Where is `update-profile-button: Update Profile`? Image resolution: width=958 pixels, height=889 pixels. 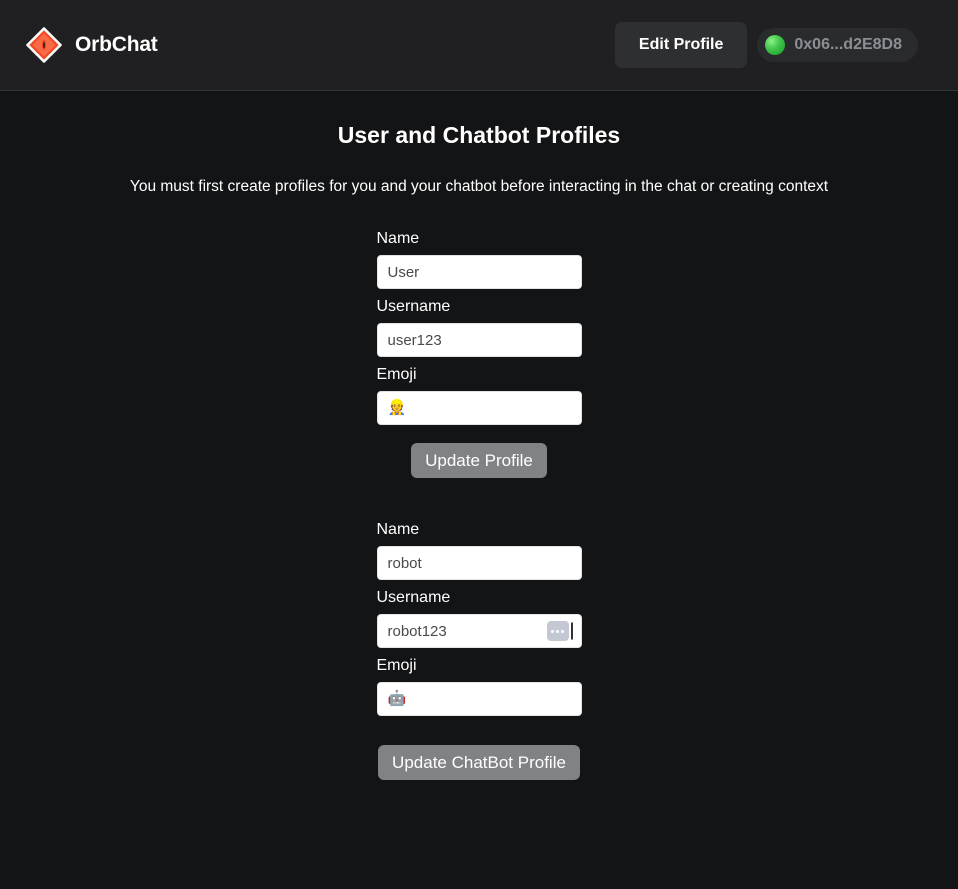 update-profile-button: Update Profile is located at coordinates (479, 460).